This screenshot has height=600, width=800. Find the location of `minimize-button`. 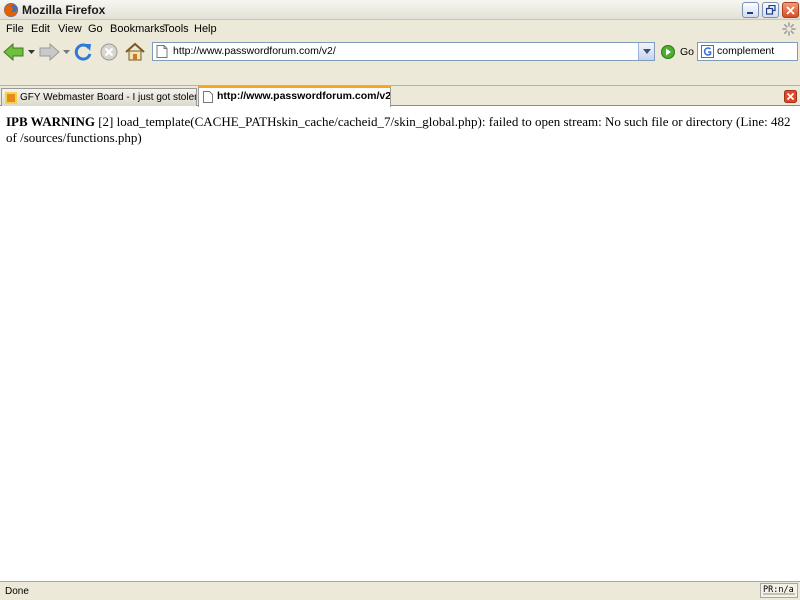

minimize-button is located at coordinates (750, 10).